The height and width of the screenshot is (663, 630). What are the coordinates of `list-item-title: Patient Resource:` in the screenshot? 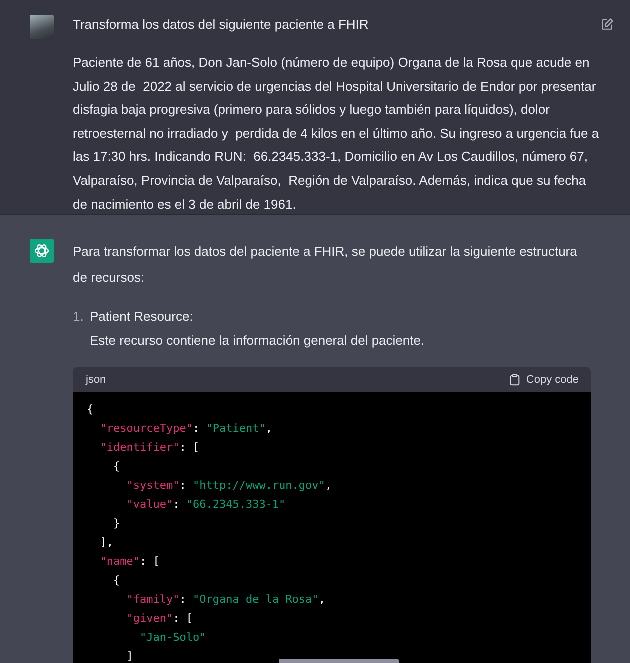 It's located at (142, 317).